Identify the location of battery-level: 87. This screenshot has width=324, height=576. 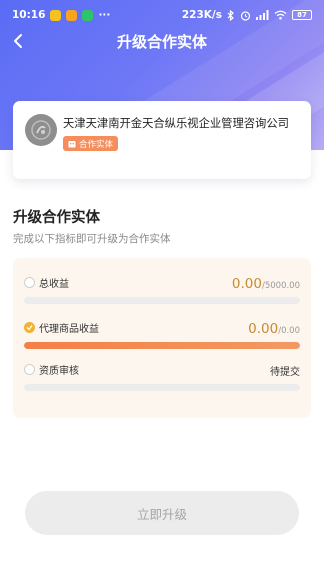
(302, 15).